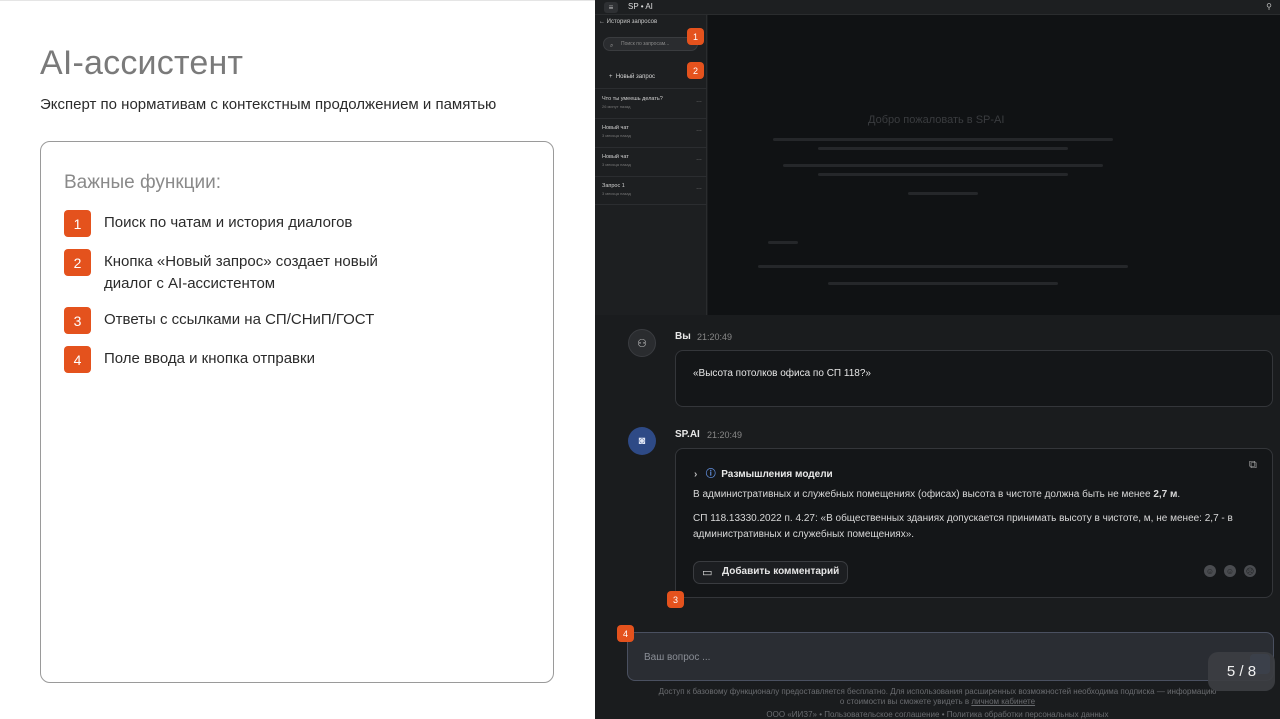 This screenshot has height=719, width=1280. What do you see at coordinates (936, 120) in the screenshot?
I see `welcome-title: Добро пожаловать в SP-AI` at bounding box center [936, 120].